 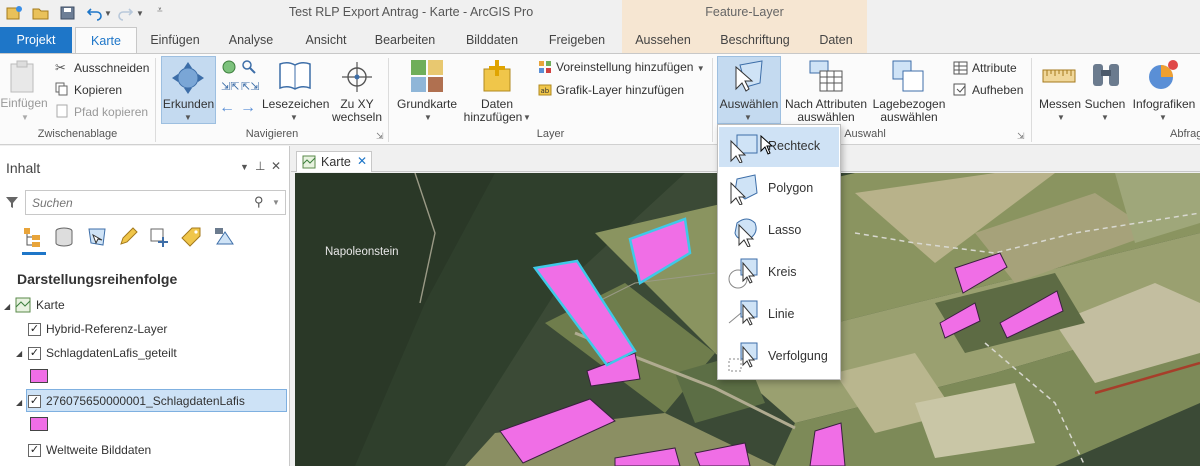 What do you see at coordinates (295, 76) in the screenshot?
I see `bookmarks-icon` at bounding box center [295, 76].